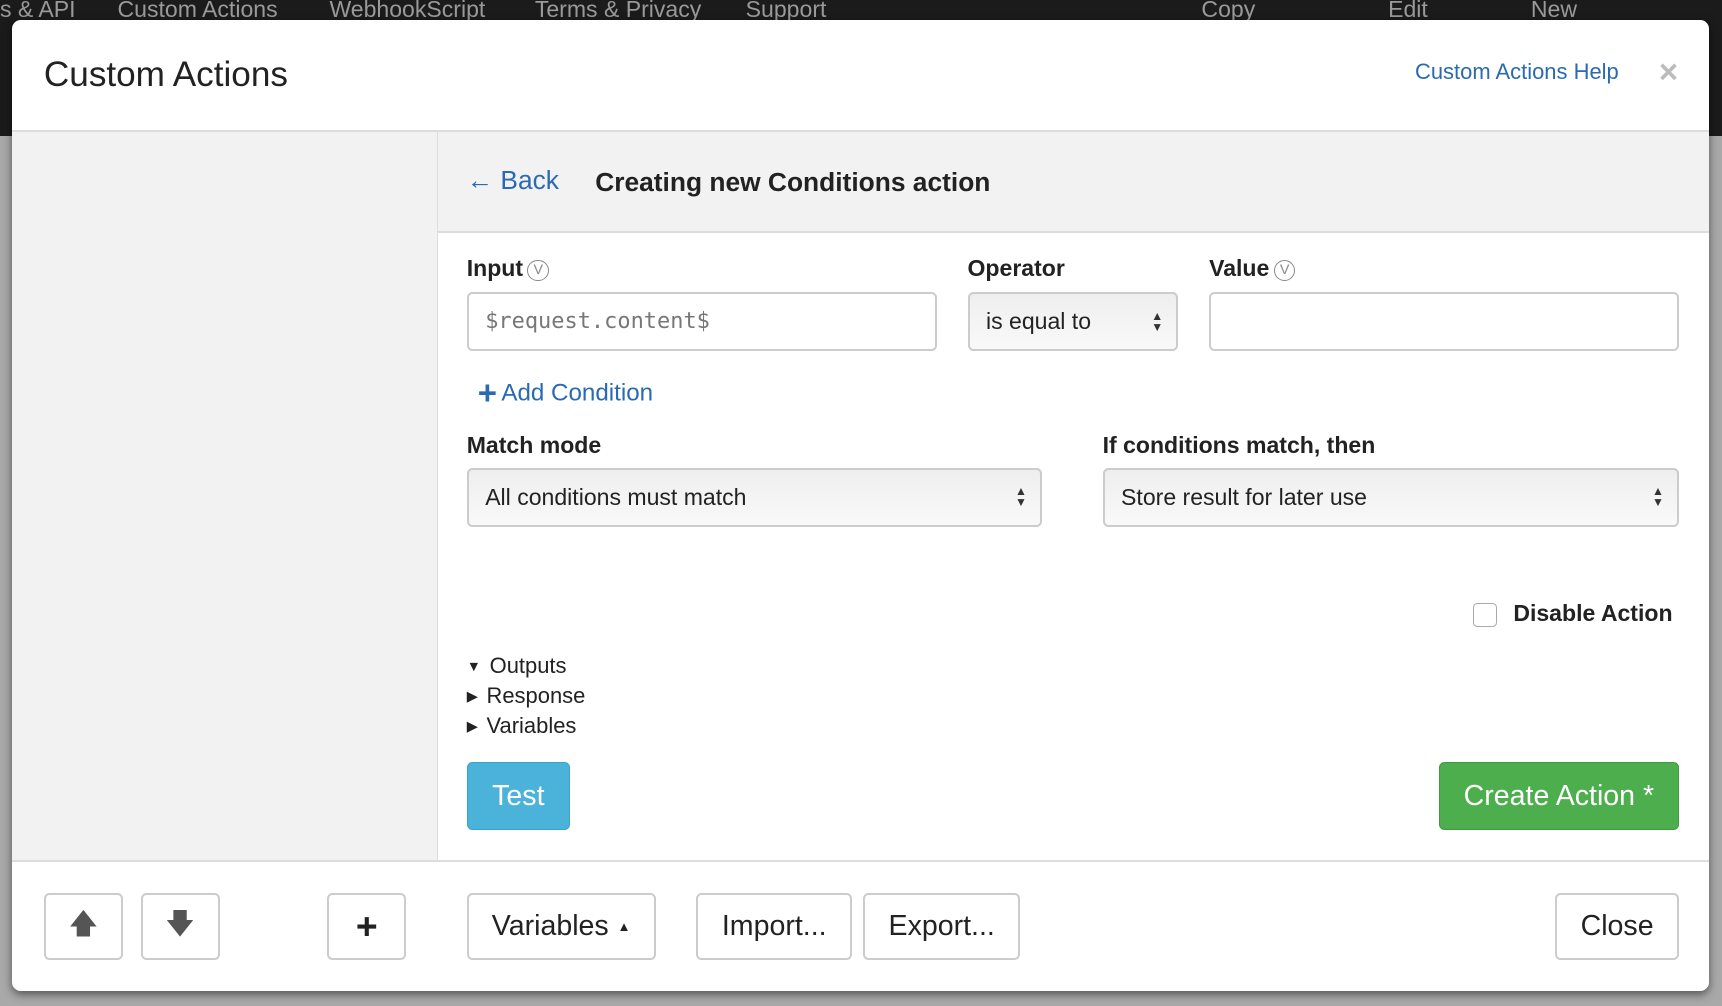 The width and height of the screenshot is (1722, 1006). I want to click on operator-select: is equal to ▲ ▼, so click(1073, 322).